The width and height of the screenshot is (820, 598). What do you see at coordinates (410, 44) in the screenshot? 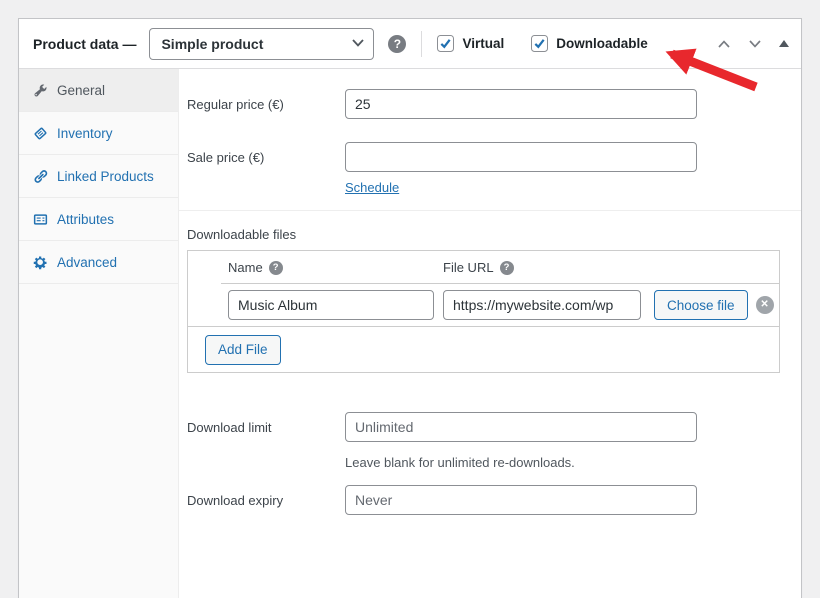
I see `product-data-header: Product data — Simple product ? Virtual` at bounding box center [410, 44].